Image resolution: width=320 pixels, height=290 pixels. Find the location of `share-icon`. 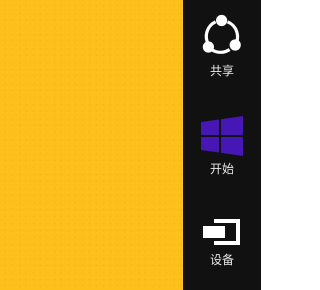

share-icon is located at coordinates (221, 34).